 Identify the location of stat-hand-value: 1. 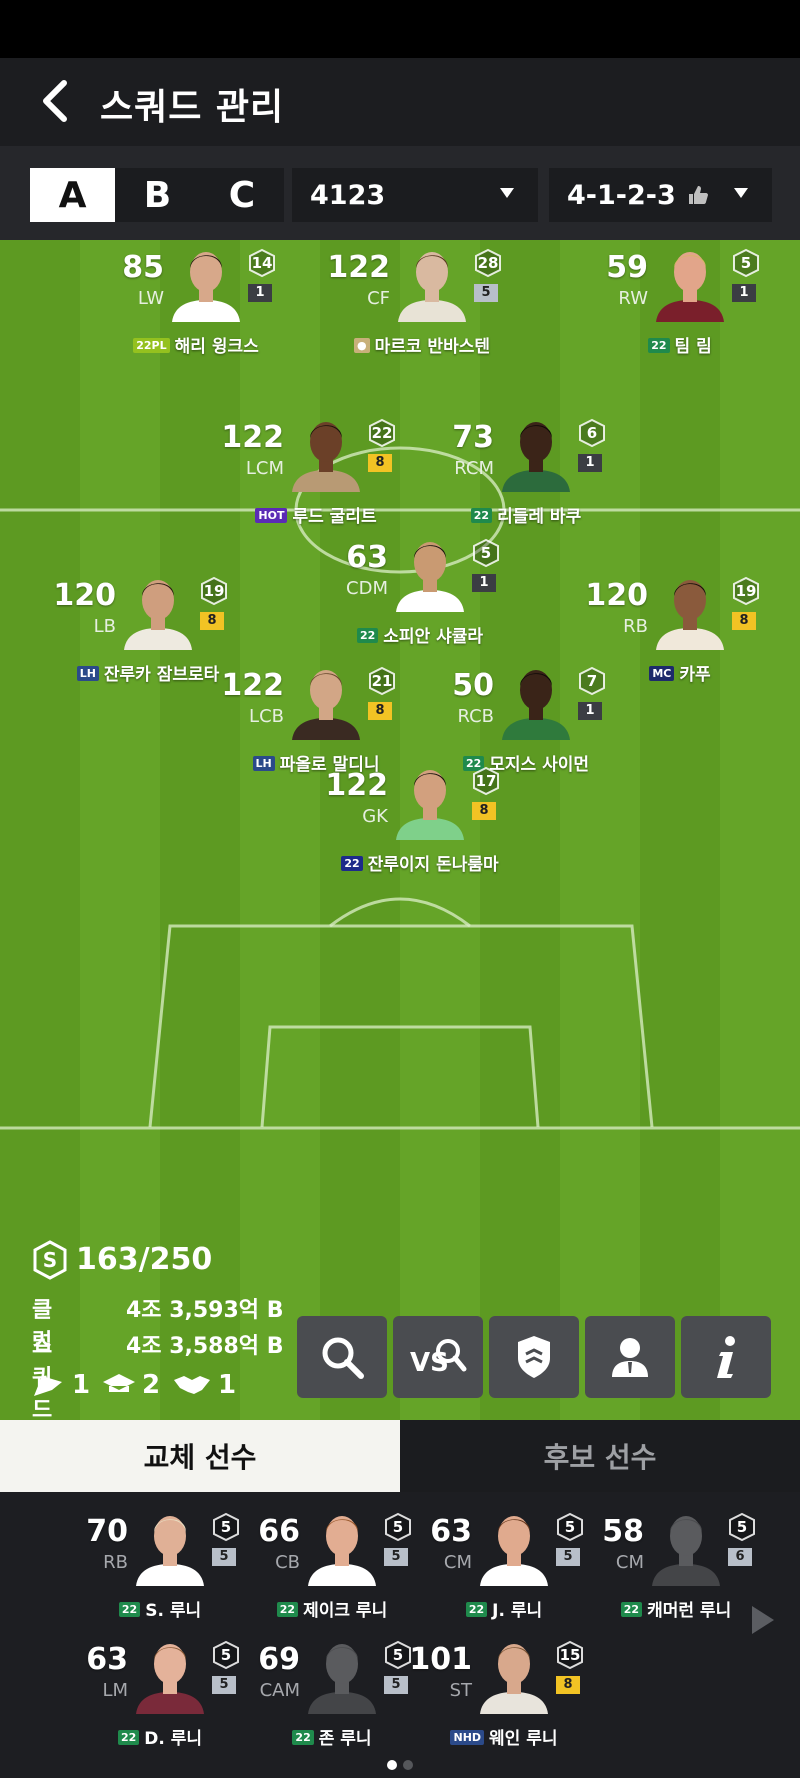
(227, 1385).